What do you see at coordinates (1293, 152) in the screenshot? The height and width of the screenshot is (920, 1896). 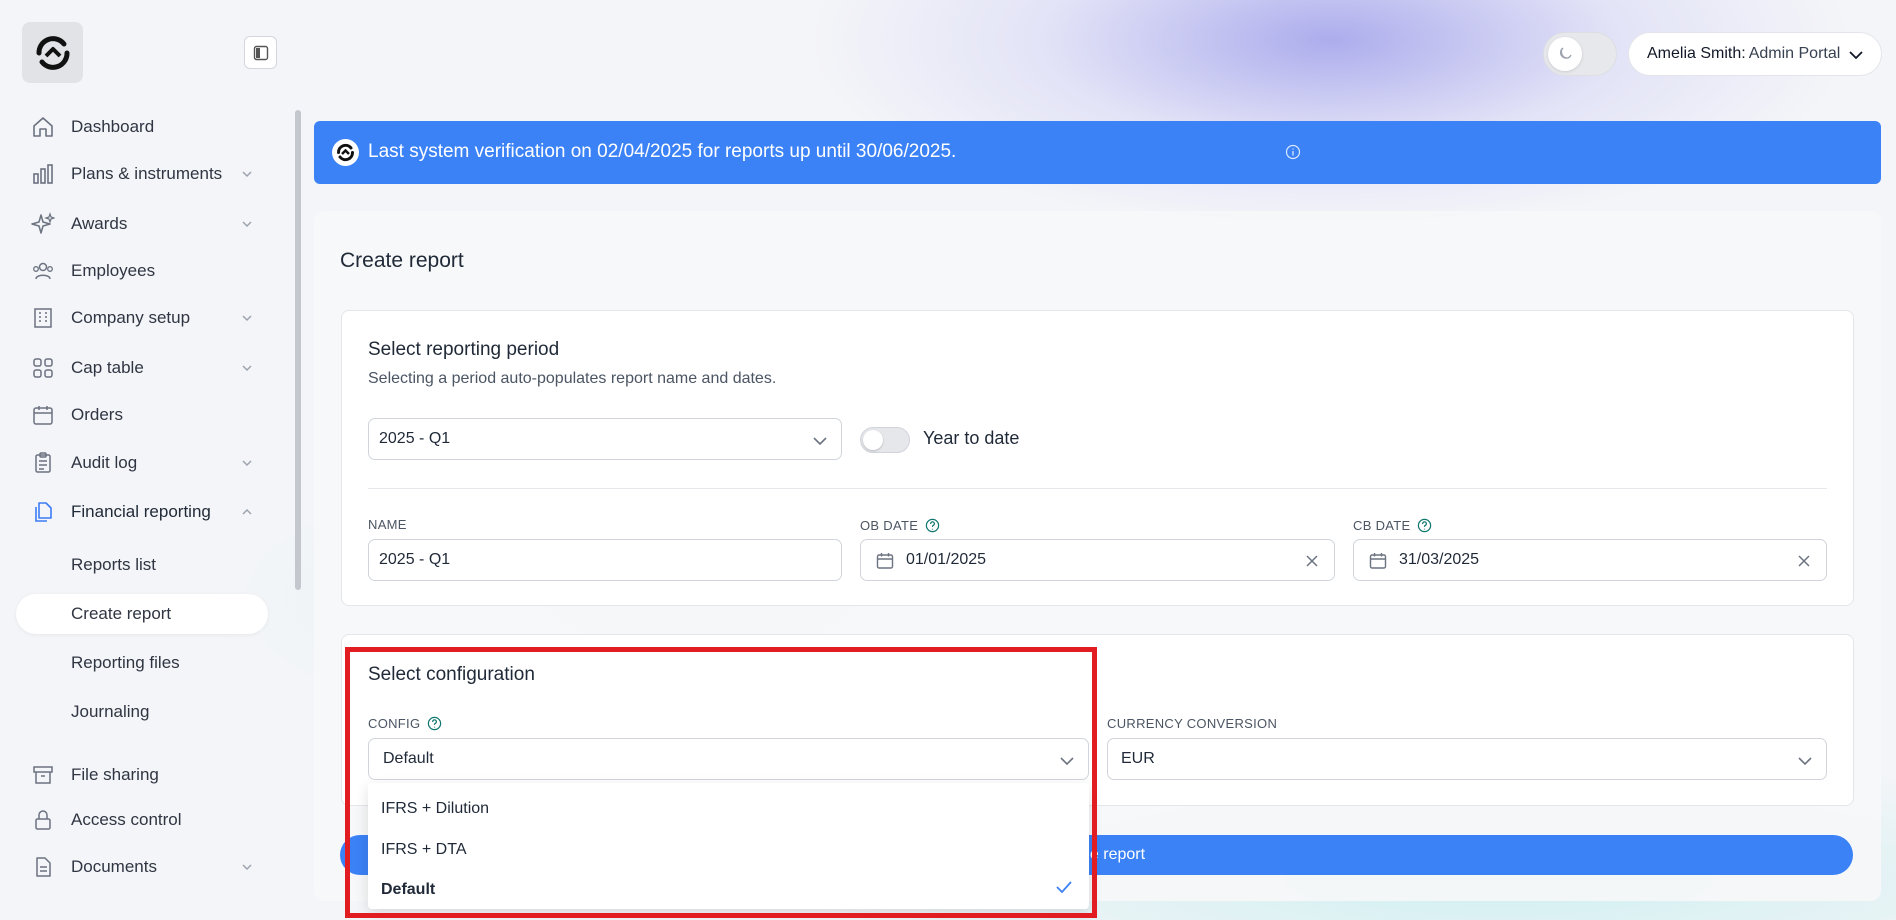 I see `info-icon` at bounding box center [1293, 152].